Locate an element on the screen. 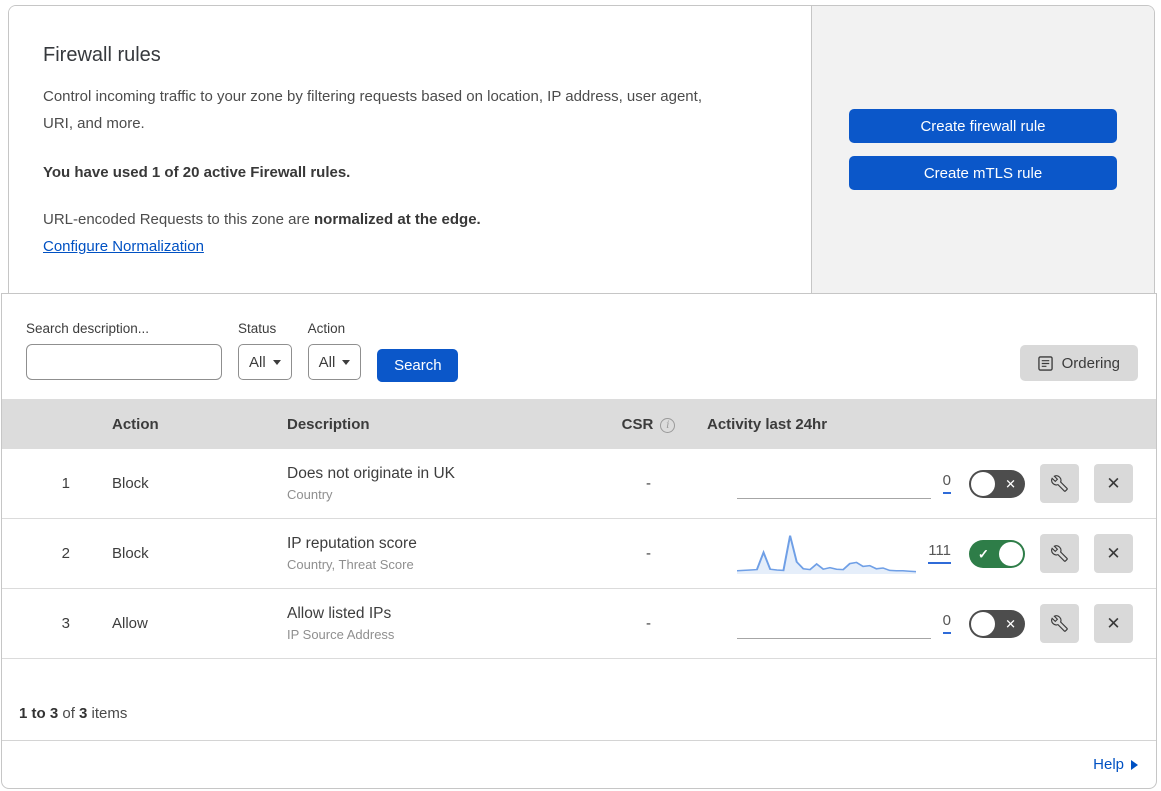  status-dropdown-value: All is located at coordinates (257, 362).